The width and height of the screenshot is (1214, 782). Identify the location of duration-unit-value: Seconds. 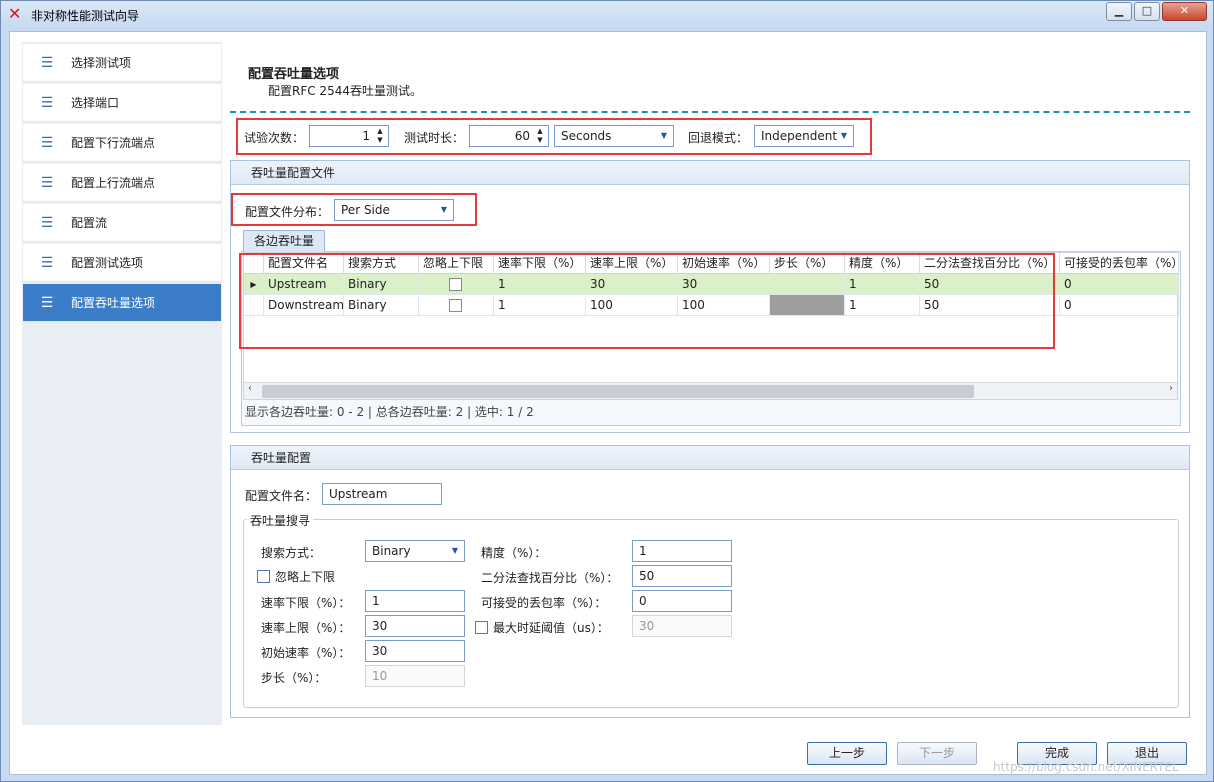
(586, 136).